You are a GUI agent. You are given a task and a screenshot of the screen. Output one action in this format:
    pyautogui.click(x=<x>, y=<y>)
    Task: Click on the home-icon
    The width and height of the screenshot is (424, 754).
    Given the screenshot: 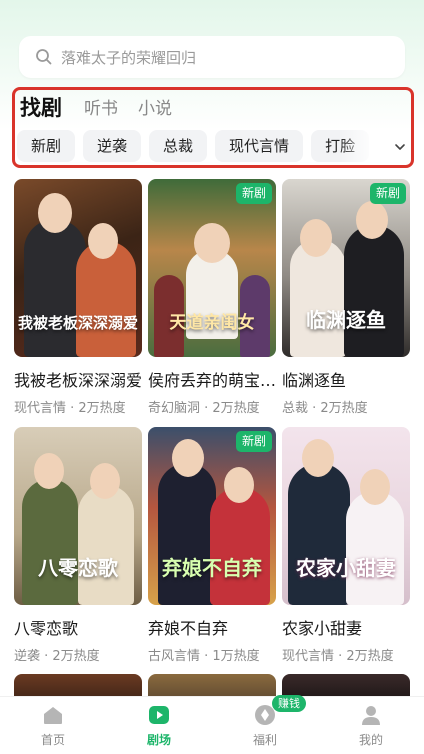 What is the action you would take?
    pyautogui.click(x=53, y=715)
    